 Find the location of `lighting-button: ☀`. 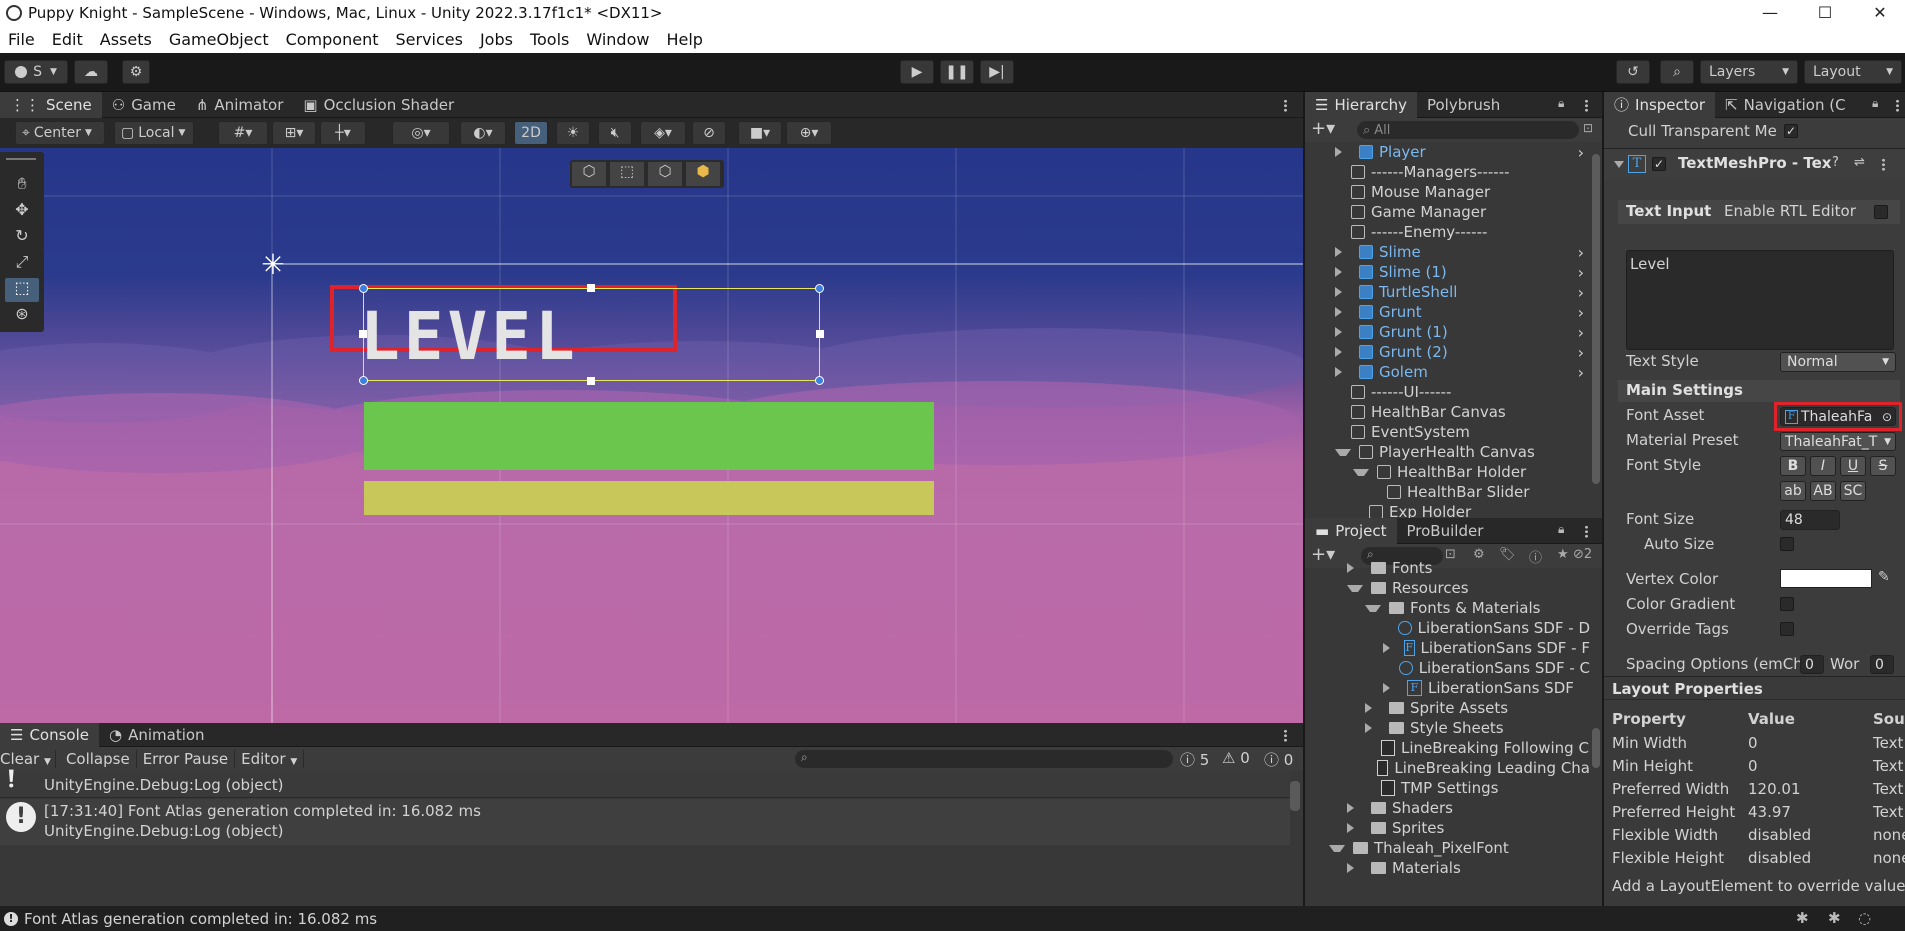

lighting-button: ☀ is located at coordinates (573, 133).